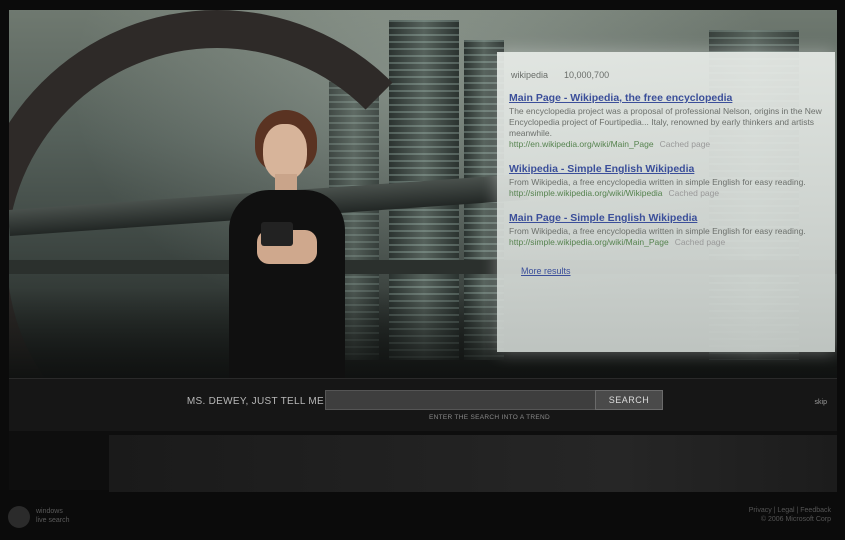 The height and width of the screenshot is (540, 845). What do you see at coordinates (52, 516) in the screenshot?
I see `logo-text: windows live search` at bounding box center [52, 516].